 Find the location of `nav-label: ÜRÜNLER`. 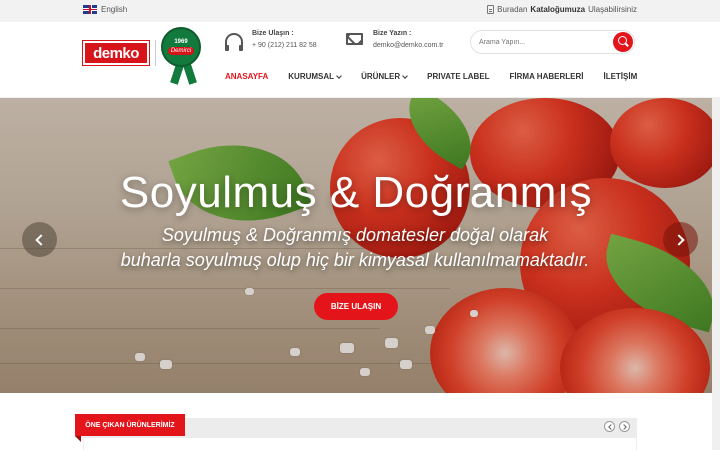

nav-label: ÜRÜNLER is located at coordinates (381, 76).